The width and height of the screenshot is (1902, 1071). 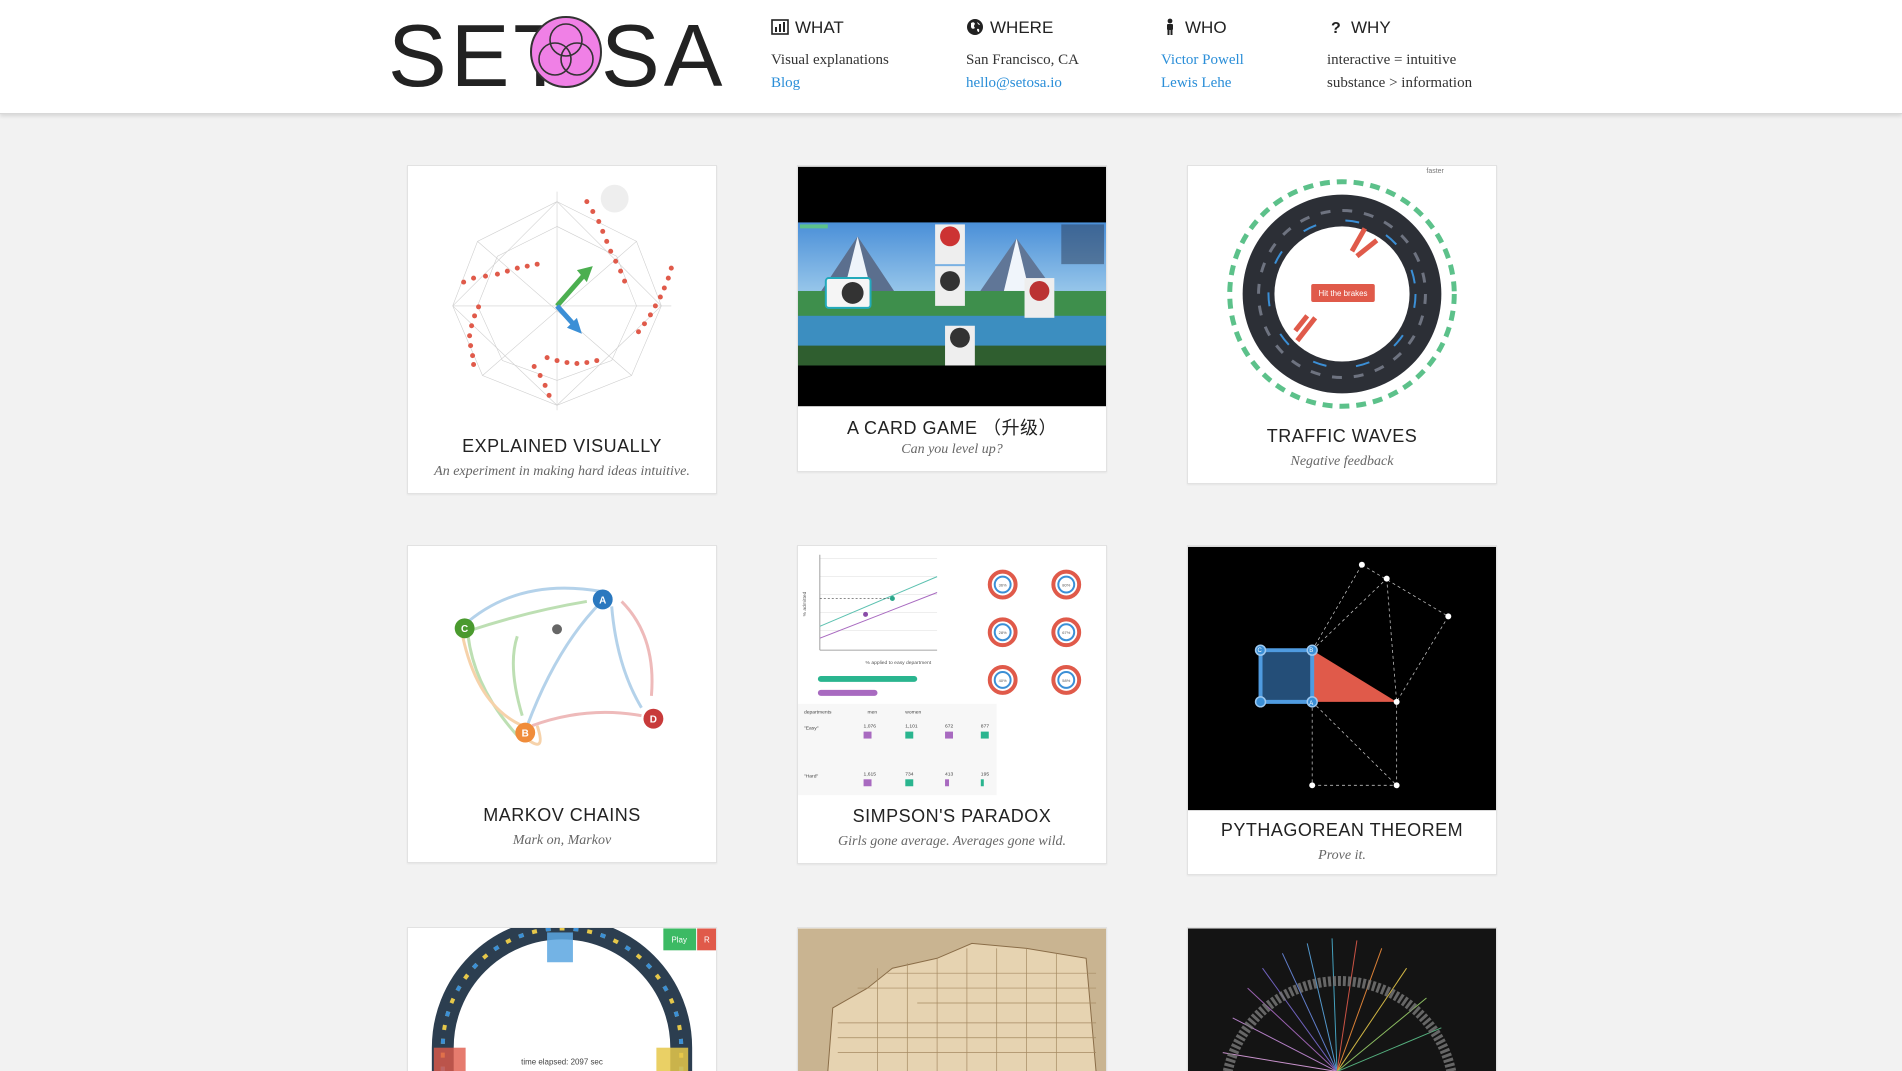 I want to click on vertex-c-label: C, so click(x=1260, y=651).